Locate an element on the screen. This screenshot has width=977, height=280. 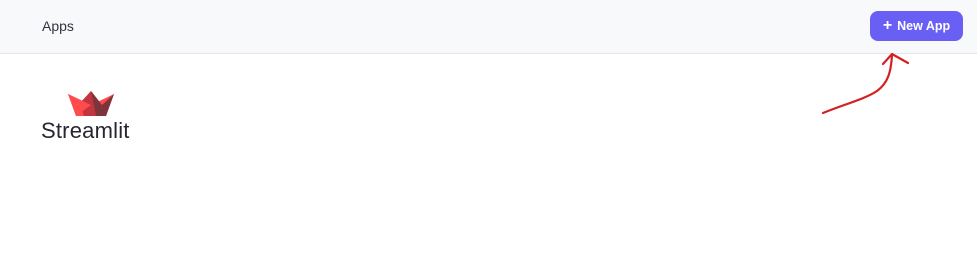
new-app-button: + New App is located at coordinates (916, 26).